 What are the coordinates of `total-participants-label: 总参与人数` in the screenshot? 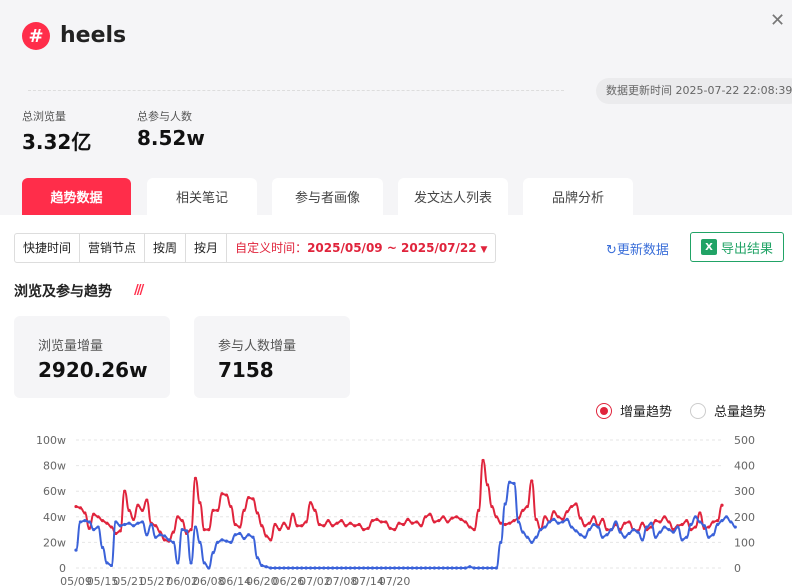 It's located at (164, 116).